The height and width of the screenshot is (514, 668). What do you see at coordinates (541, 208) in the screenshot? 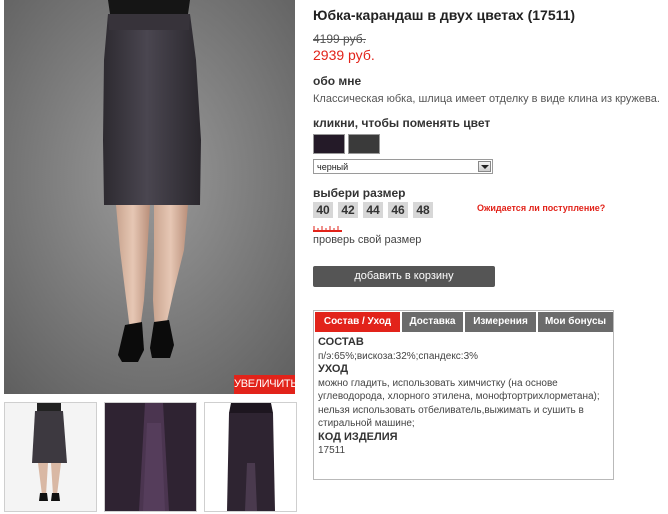
I see `availability-link: Ожидается ли поступление?` at bounding box center [541, 208].